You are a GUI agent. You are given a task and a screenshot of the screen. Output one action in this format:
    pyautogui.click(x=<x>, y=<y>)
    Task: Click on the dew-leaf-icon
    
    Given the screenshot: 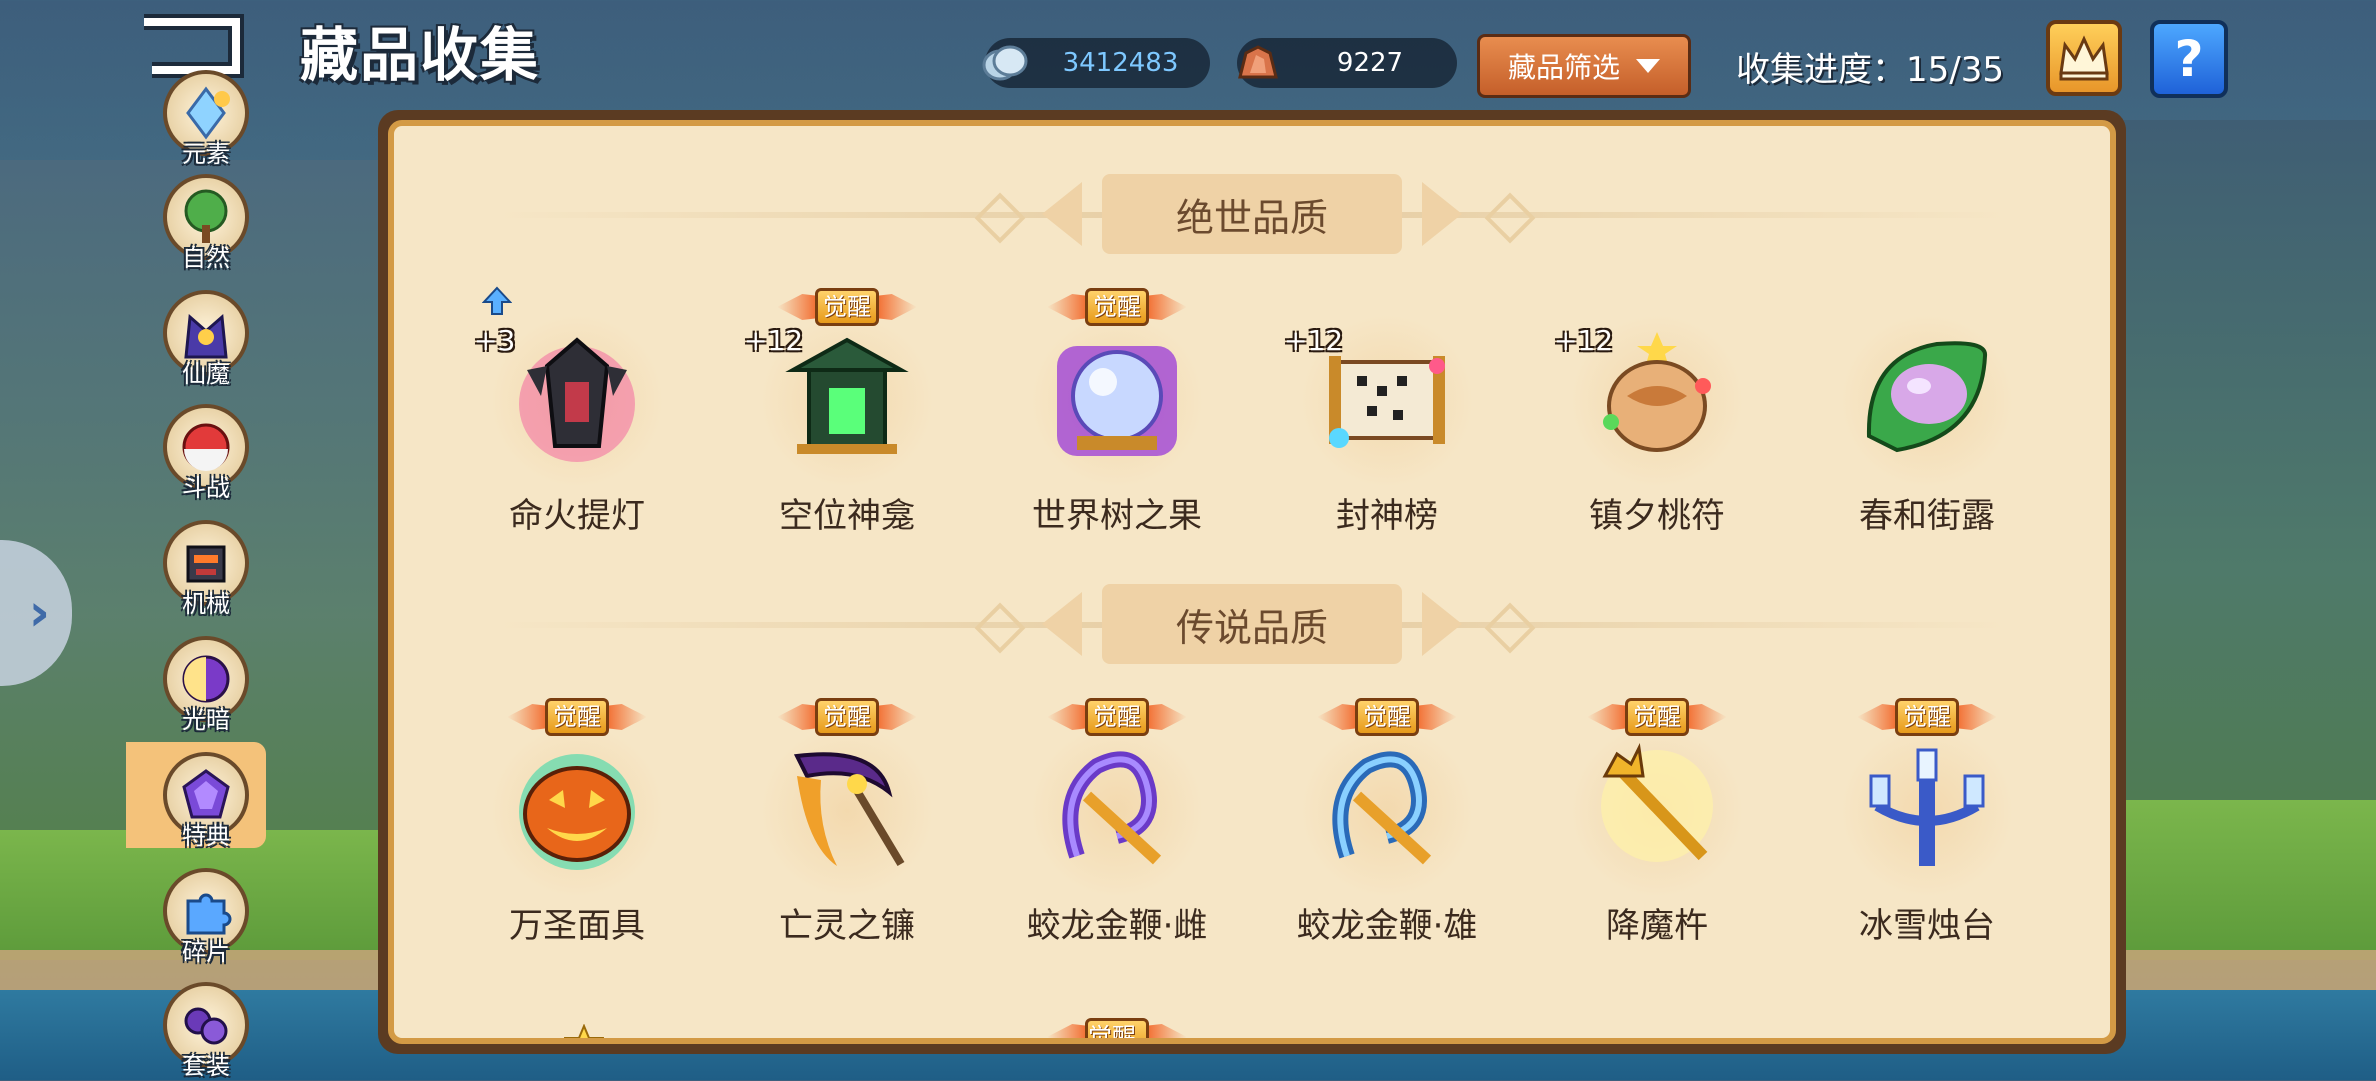 What is the action you would take?
    pyautogui.click(x=1926, y=397)
    